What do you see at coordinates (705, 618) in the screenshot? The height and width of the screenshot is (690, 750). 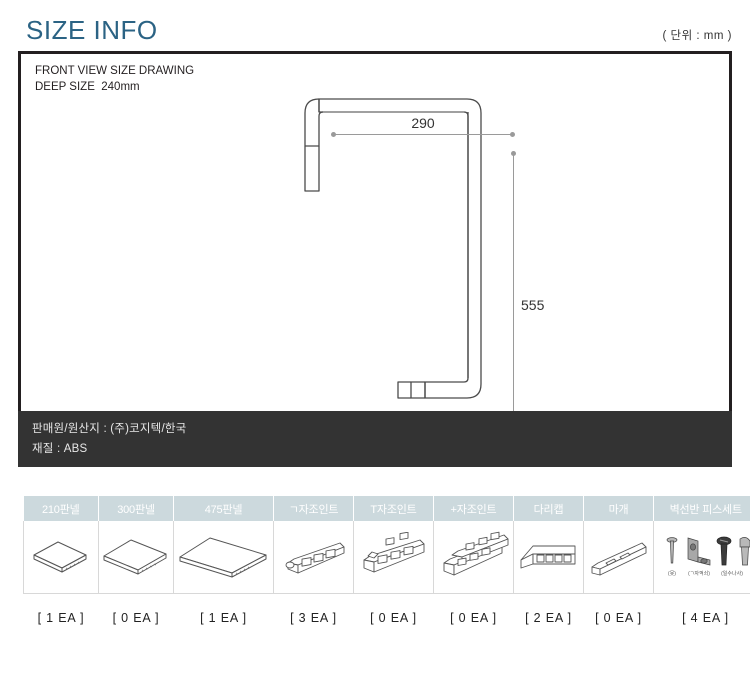 I see `part-qty-screw-set: [ 4 EA ]` at bounding box center [705, 618].